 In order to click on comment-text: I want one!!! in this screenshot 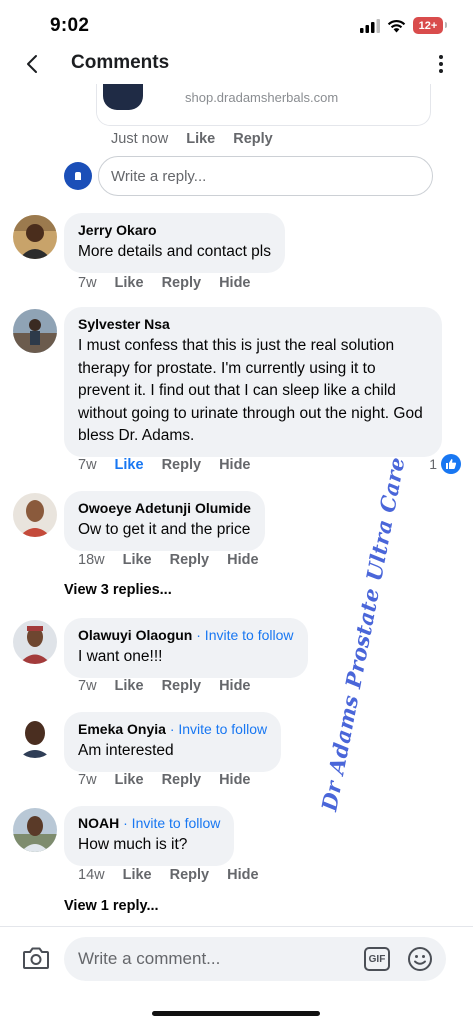, I will do `click(120, 656)`.